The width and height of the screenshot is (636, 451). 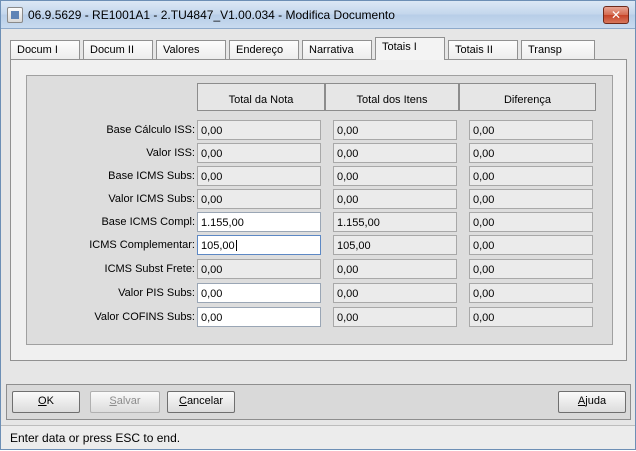 I want to click on cancelar-mnemonic: C, so click(x=182, y=401).